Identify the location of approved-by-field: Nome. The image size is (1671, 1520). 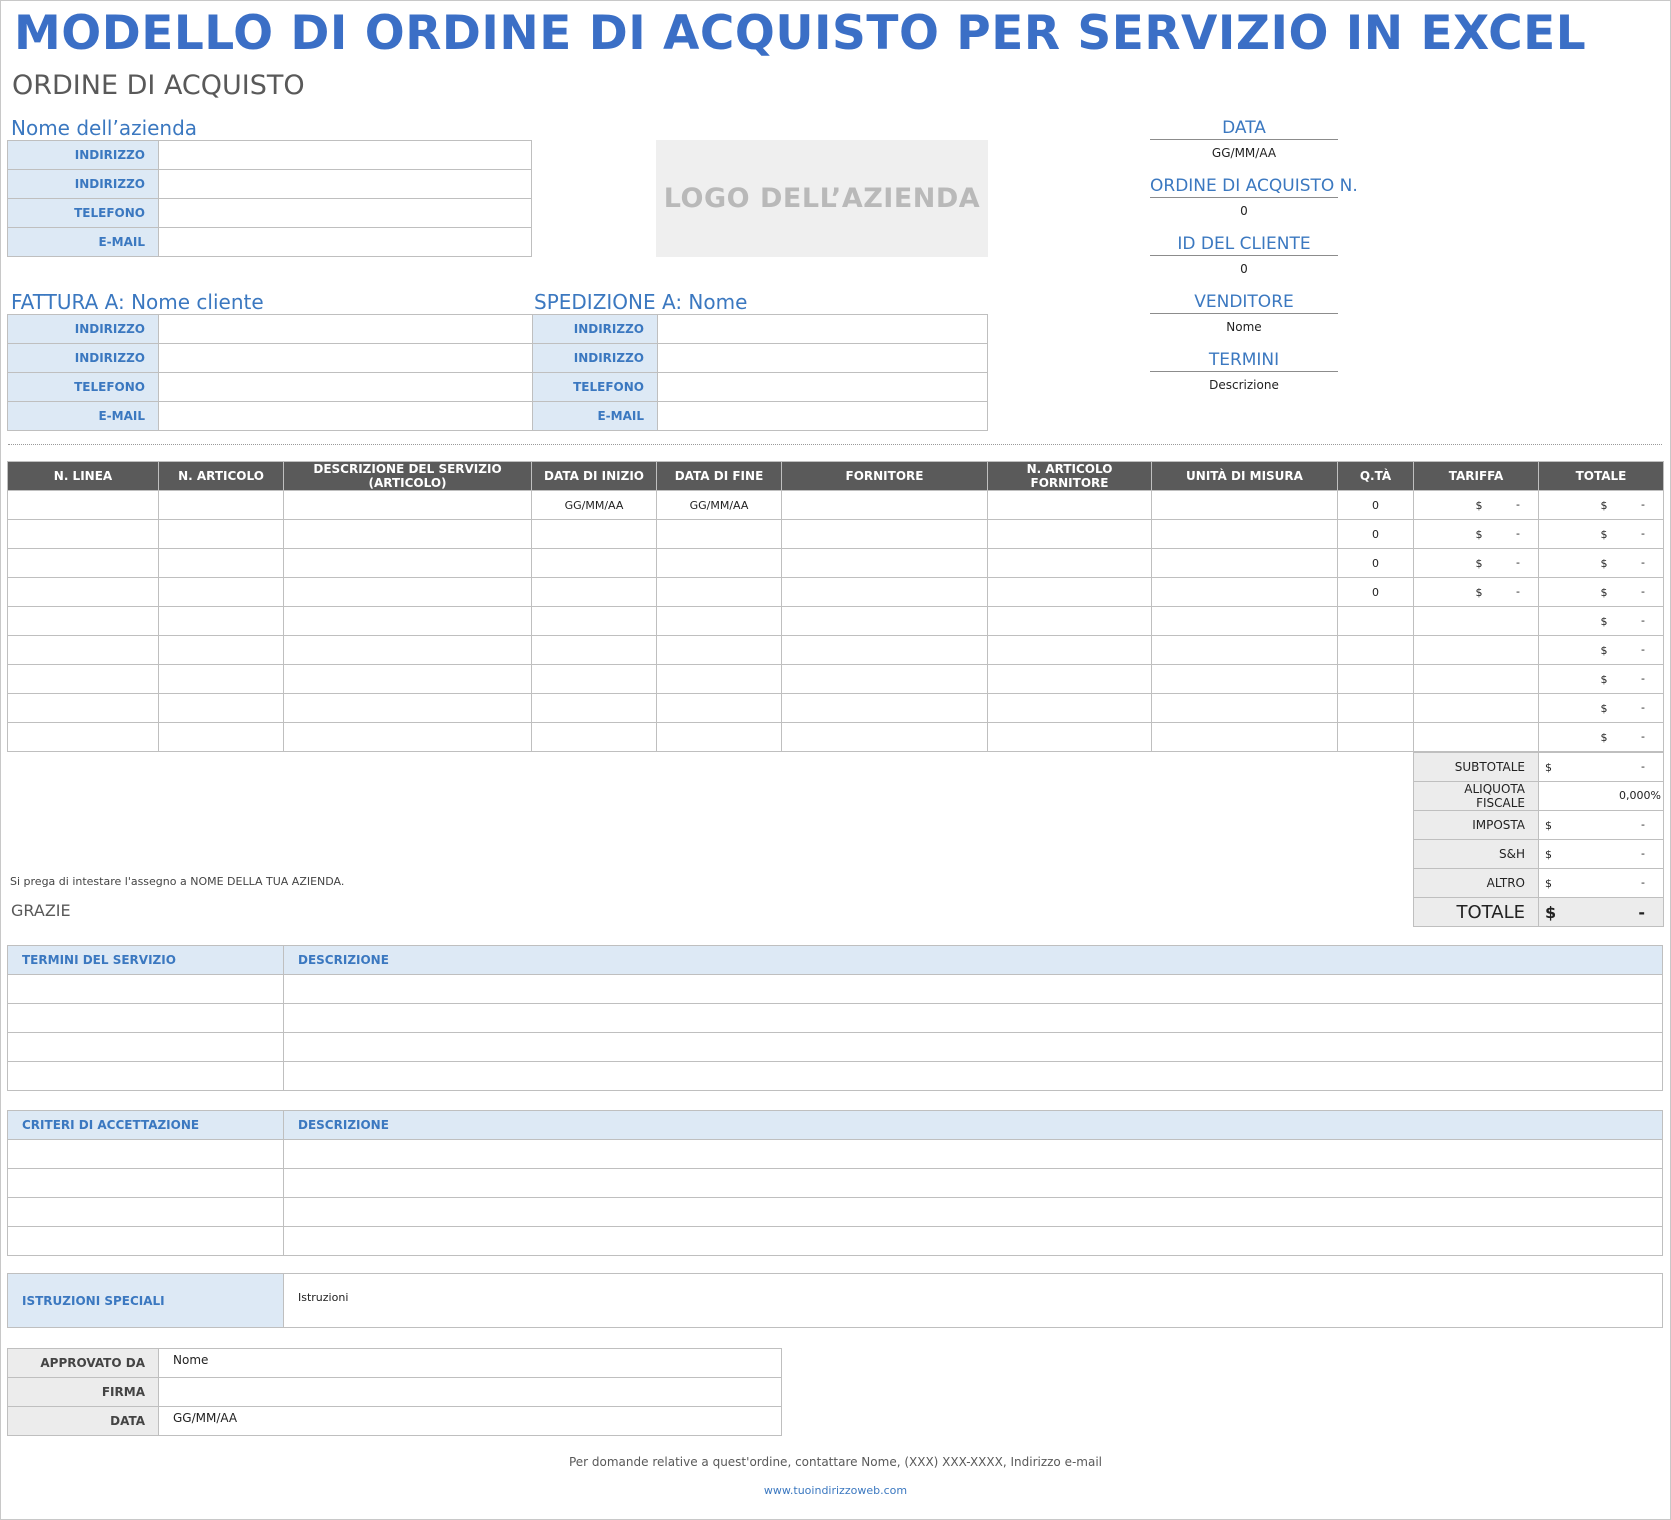
(470, 1363).